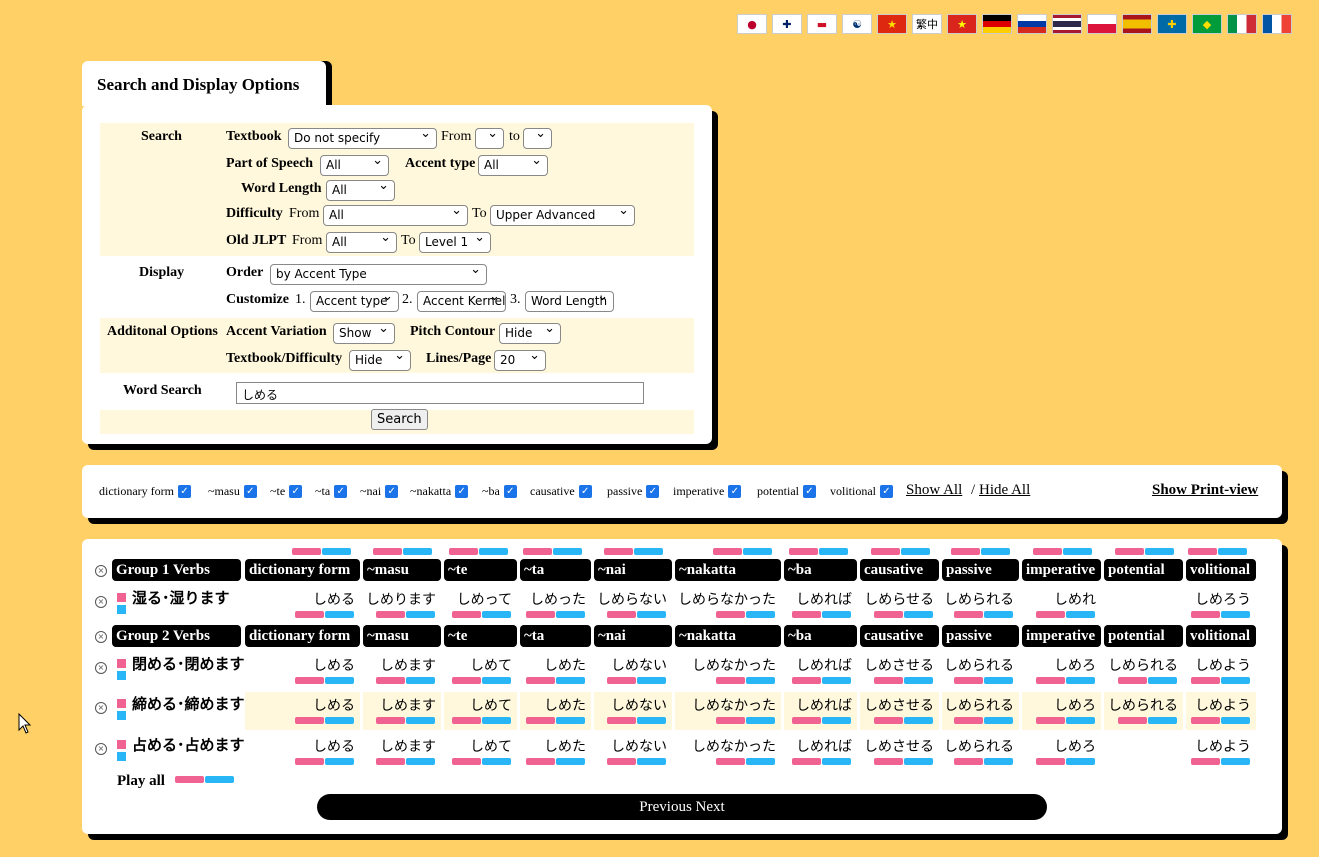 The width and height of the screenshot is (1319, 857). I want to click on play-all-audio, so click(204, 779).